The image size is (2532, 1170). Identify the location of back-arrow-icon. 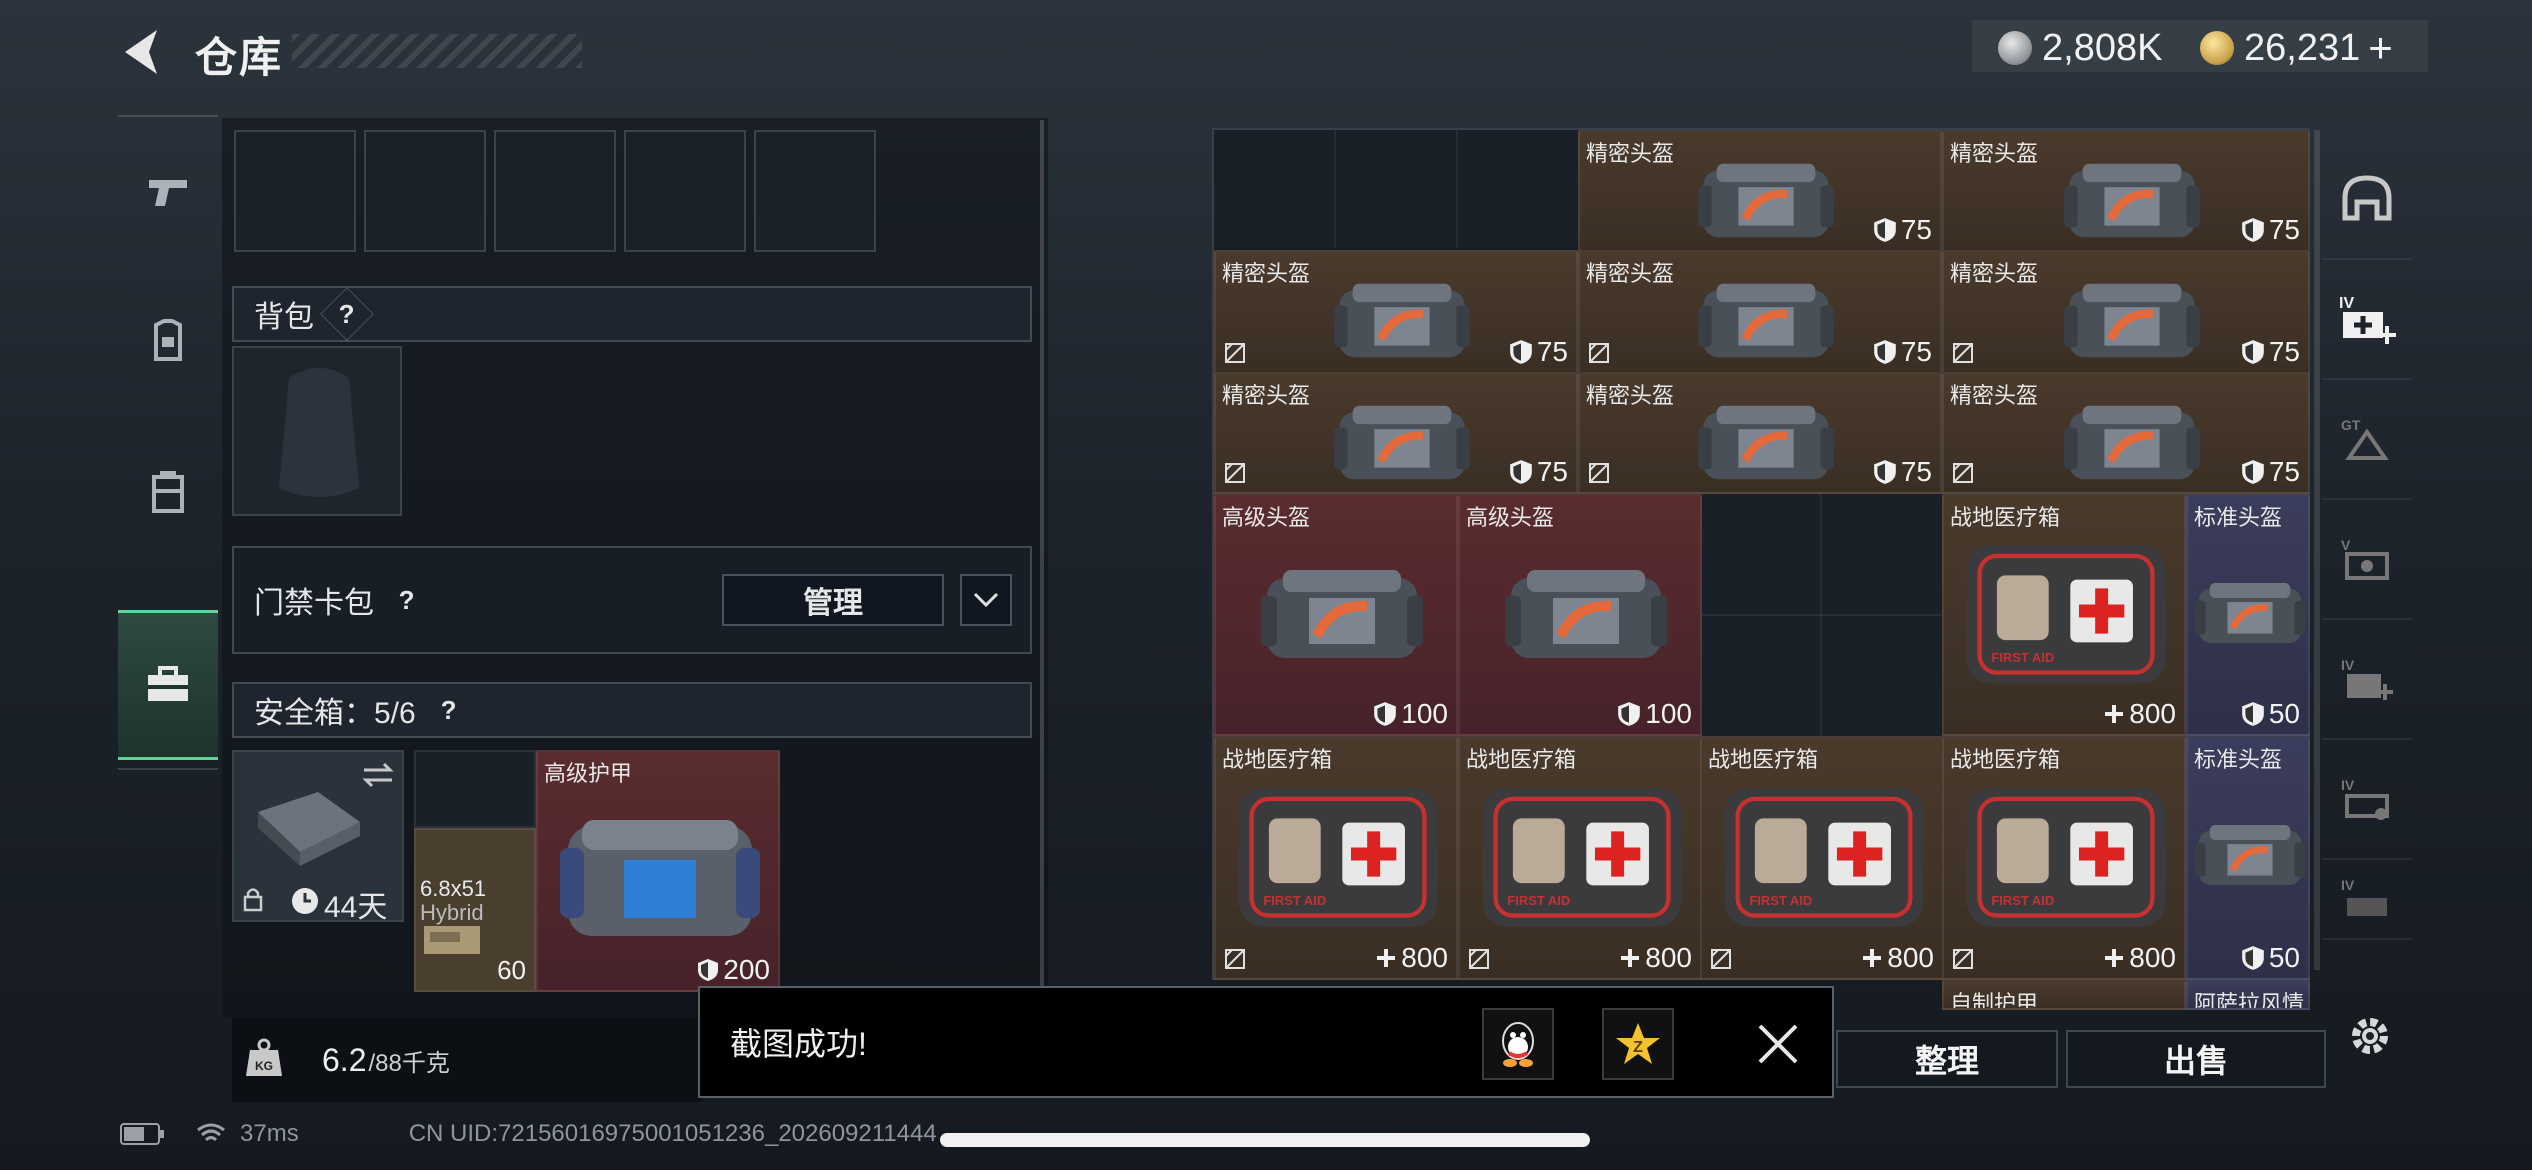
(141, 52).